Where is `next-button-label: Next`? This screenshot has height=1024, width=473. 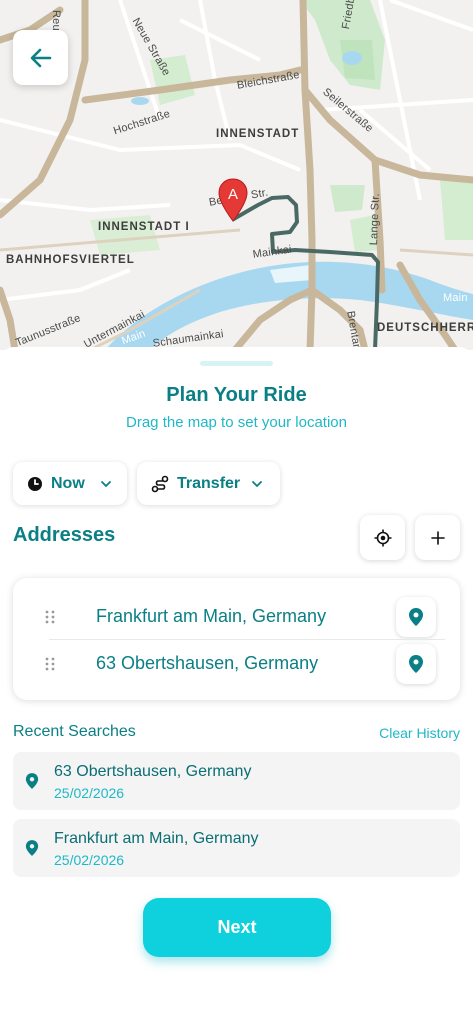 next-button-label: Next is located at coordinates (237, 927).